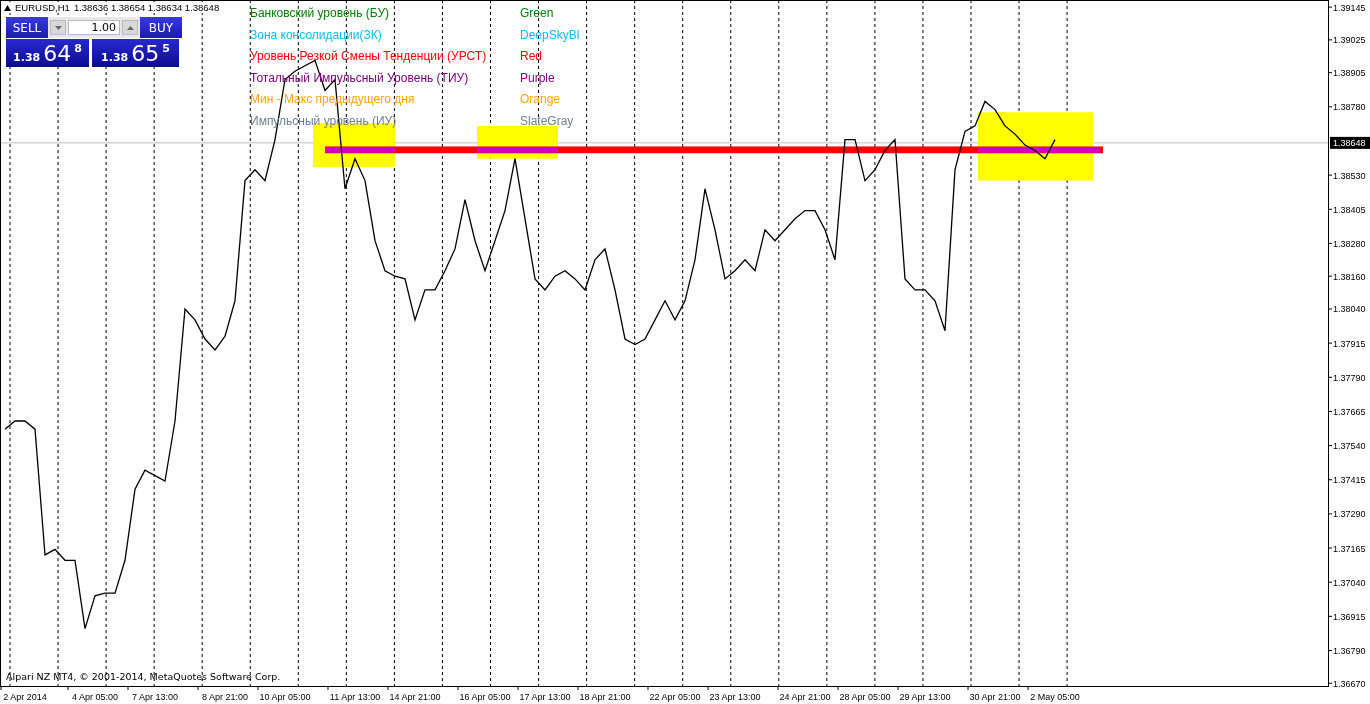 The image size is (1370, 704). I want to click on y-axis-label: 1.38780, so click(1349, 107).